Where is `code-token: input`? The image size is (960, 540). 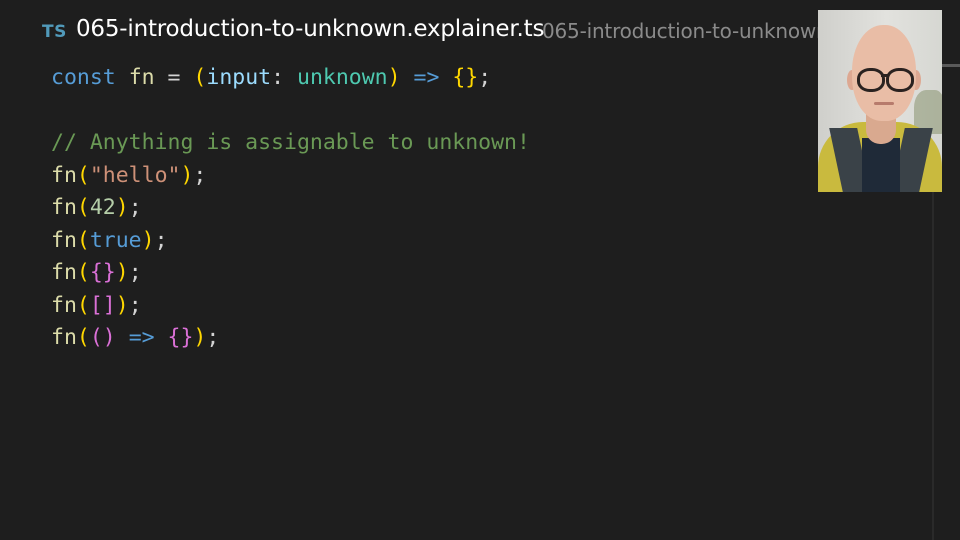
code-token: input is located at coordinates (239, 77).